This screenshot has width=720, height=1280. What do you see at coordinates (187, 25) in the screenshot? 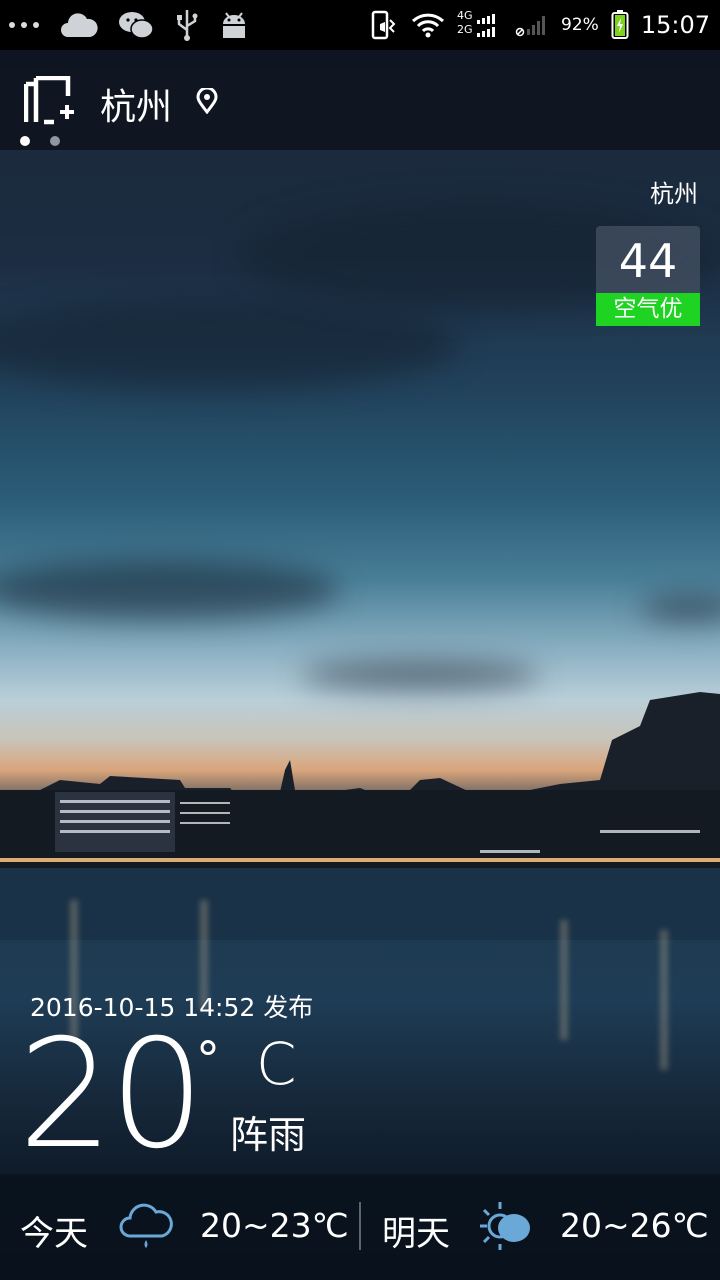
I see `usb-icon` at bounding box center [187, 25].